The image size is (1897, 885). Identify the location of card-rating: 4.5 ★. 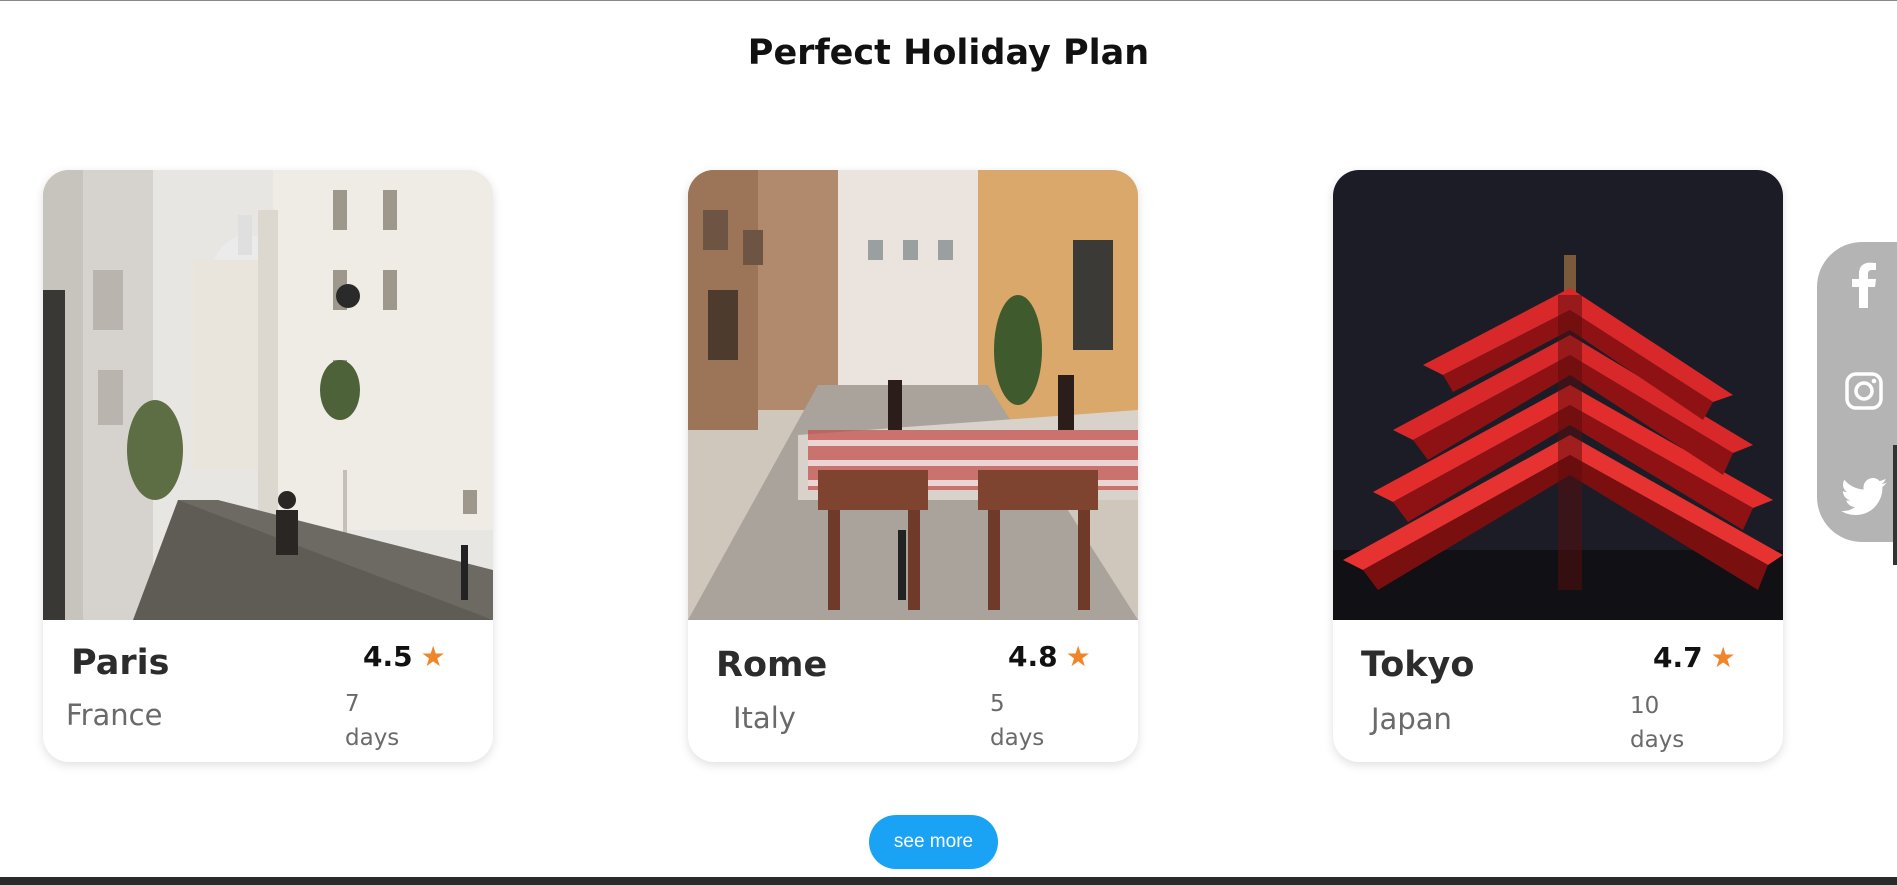
(404, 656).